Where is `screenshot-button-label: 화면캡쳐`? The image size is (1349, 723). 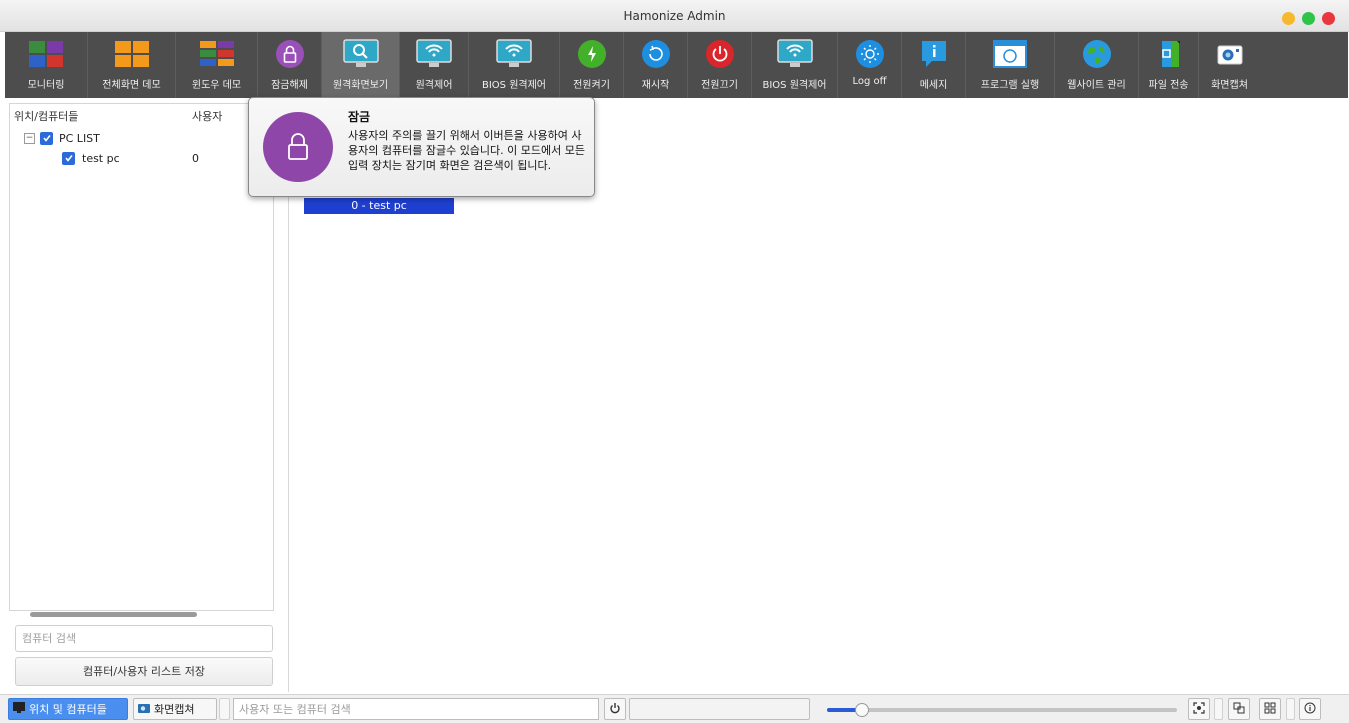
screenshot-button-label: 화면캡쳐 is located at coordinates (174, 709).